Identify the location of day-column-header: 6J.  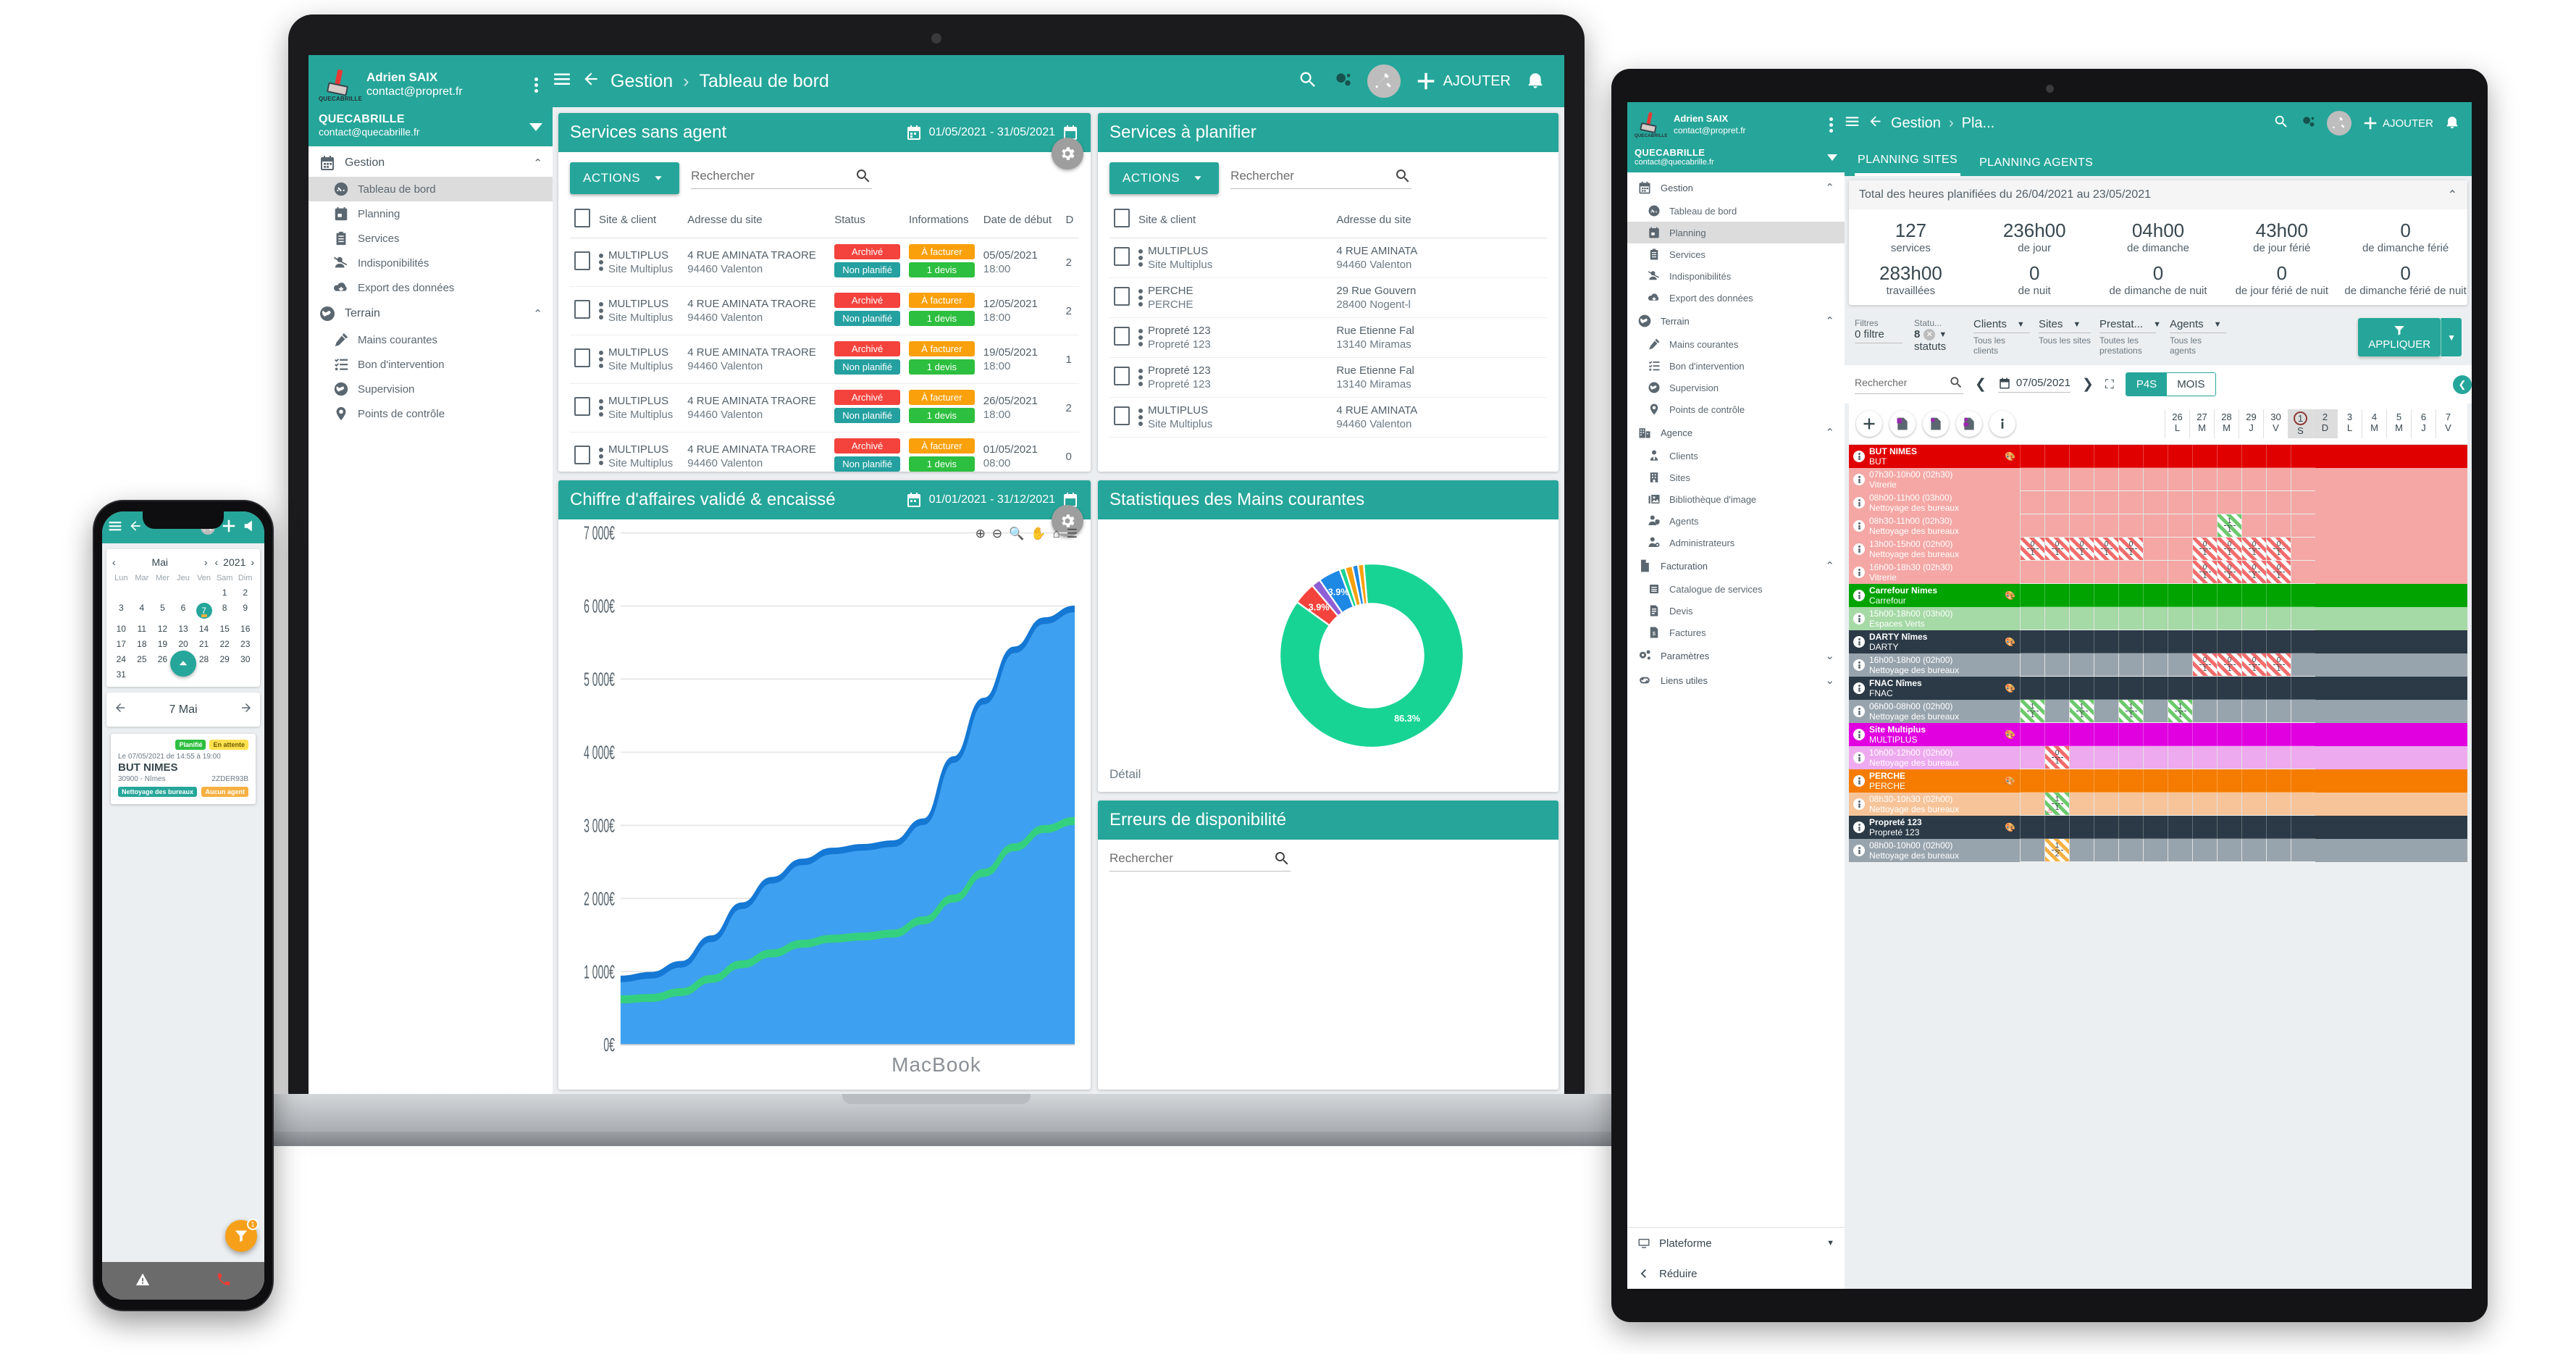
(2423, 423).